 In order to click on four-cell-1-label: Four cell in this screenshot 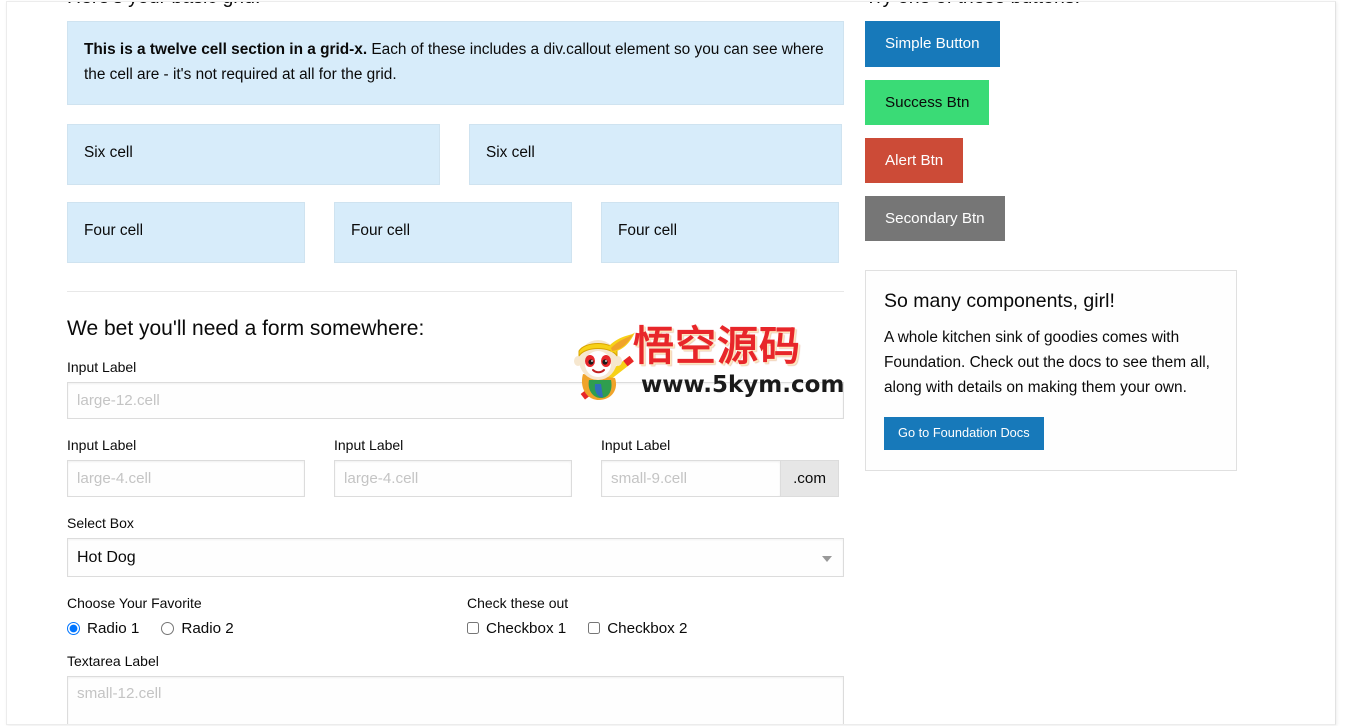, I will do `click(186, 233)`.